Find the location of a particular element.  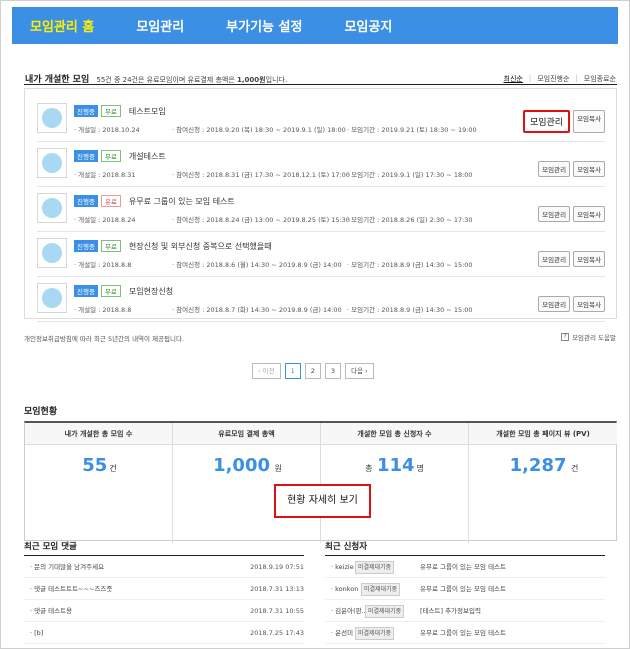

sort-latest: 최신순 is located at coordinates (513, 79).